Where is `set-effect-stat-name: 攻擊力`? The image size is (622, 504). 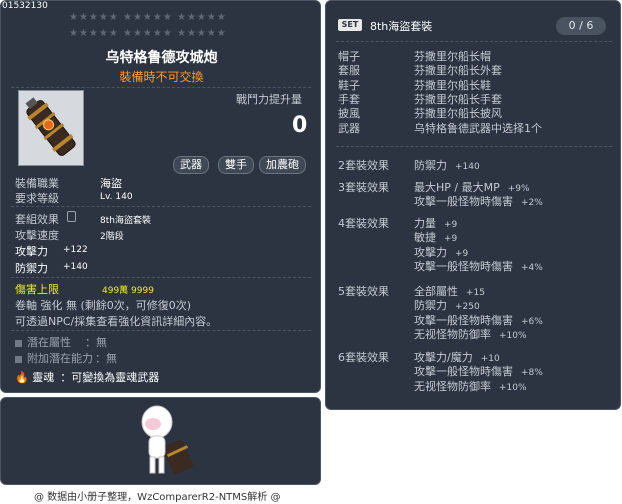
set-effect-stat-name: 攻擊力 is located at coordinates (430, 252).